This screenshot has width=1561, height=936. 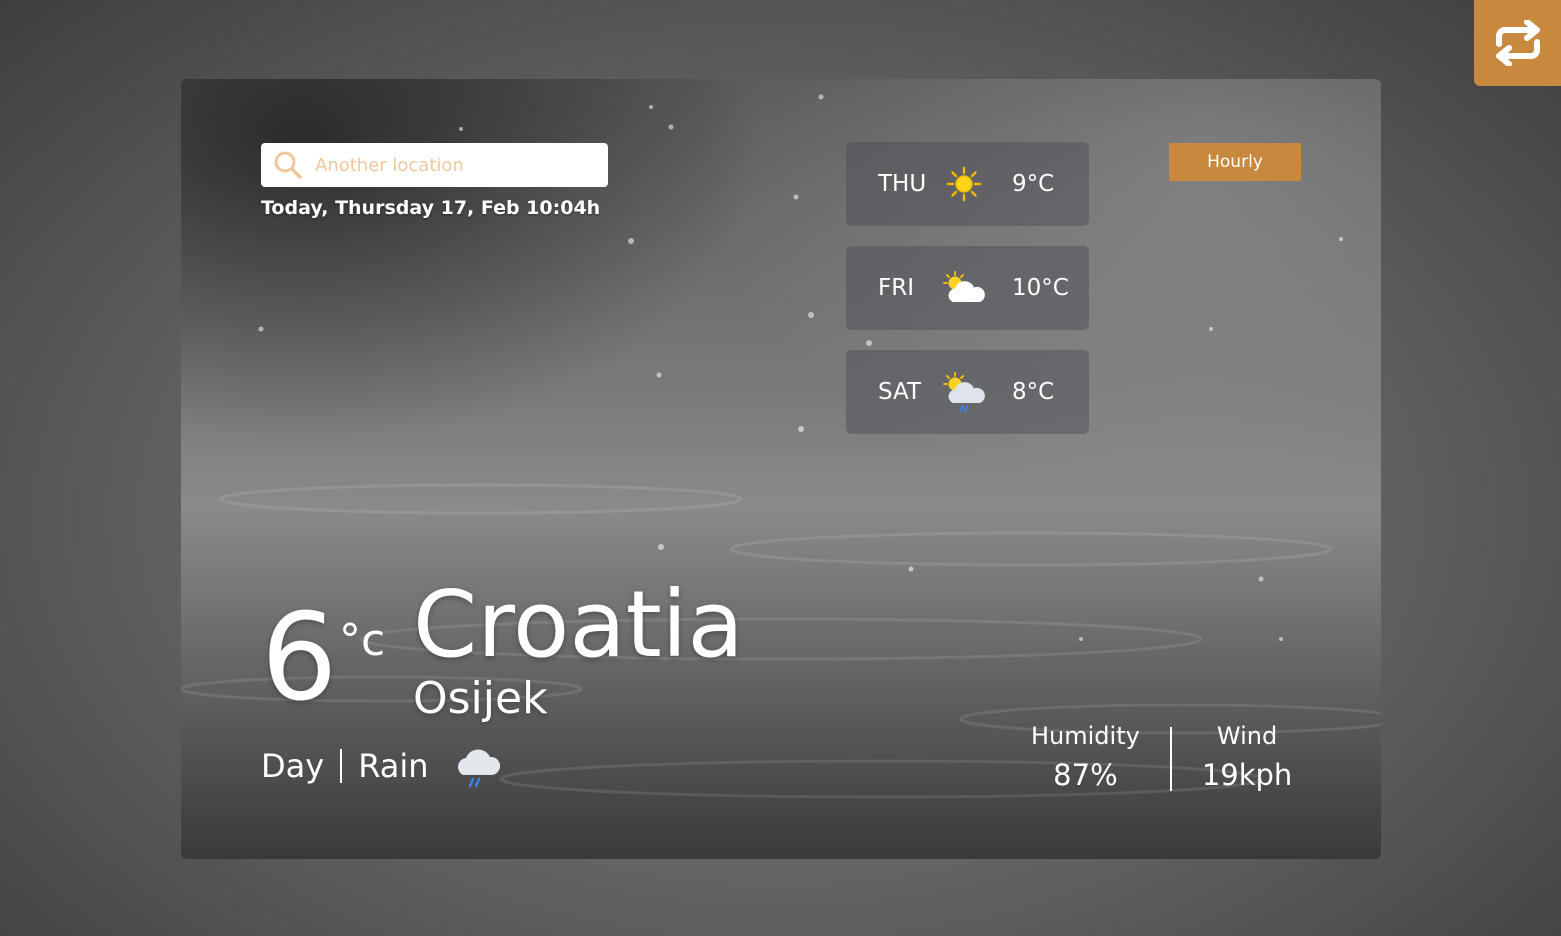 I want to click on forecast-row: THU 9°C, so click(x=967, y=184).